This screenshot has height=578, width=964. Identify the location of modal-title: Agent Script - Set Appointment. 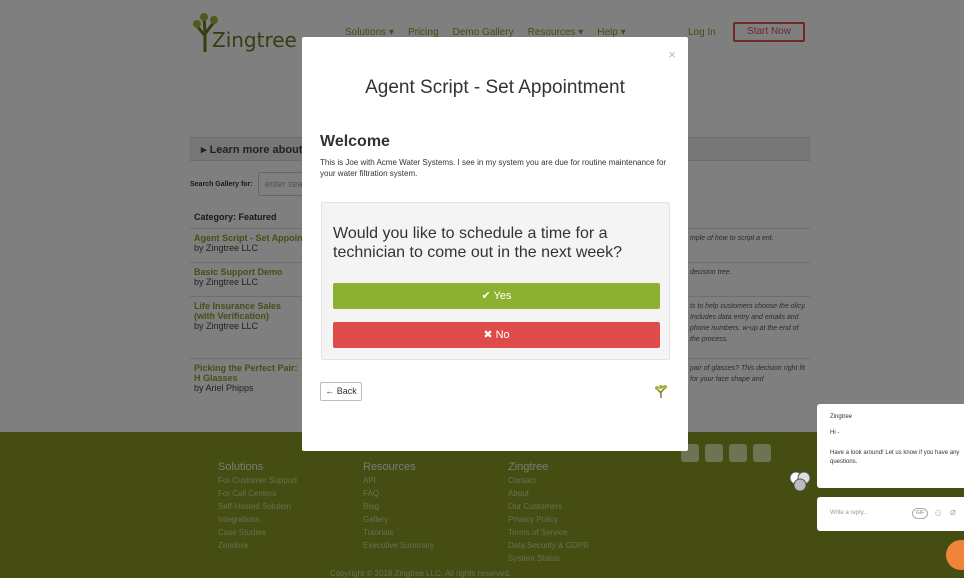
(495, 87).